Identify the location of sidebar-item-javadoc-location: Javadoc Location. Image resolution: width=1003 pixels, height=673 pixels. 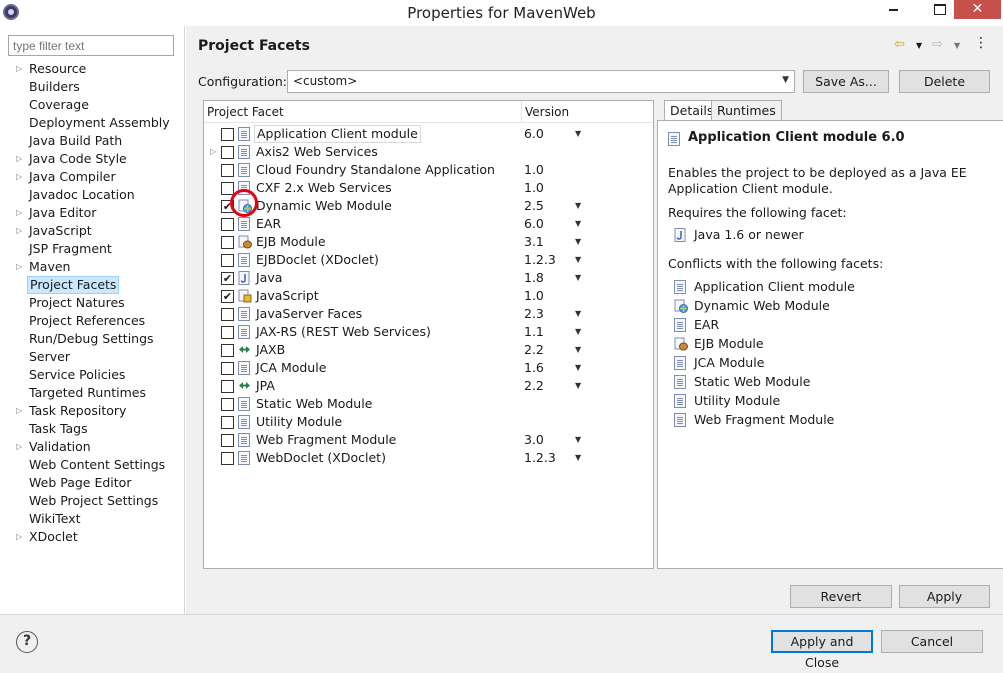
(92, 195).